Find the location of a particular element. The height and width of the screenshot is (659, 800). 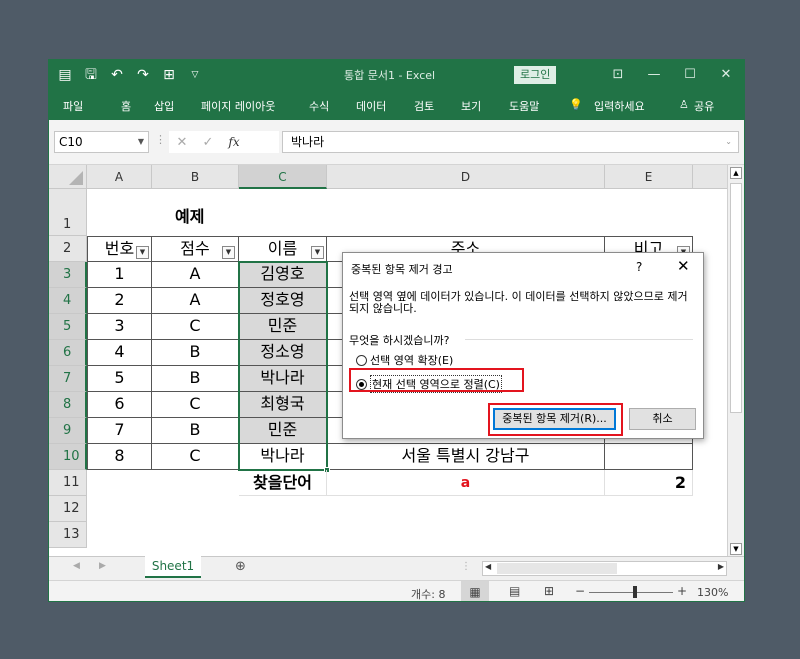

tab-prev-icon: ◀ is located at coordinates (76, 566).